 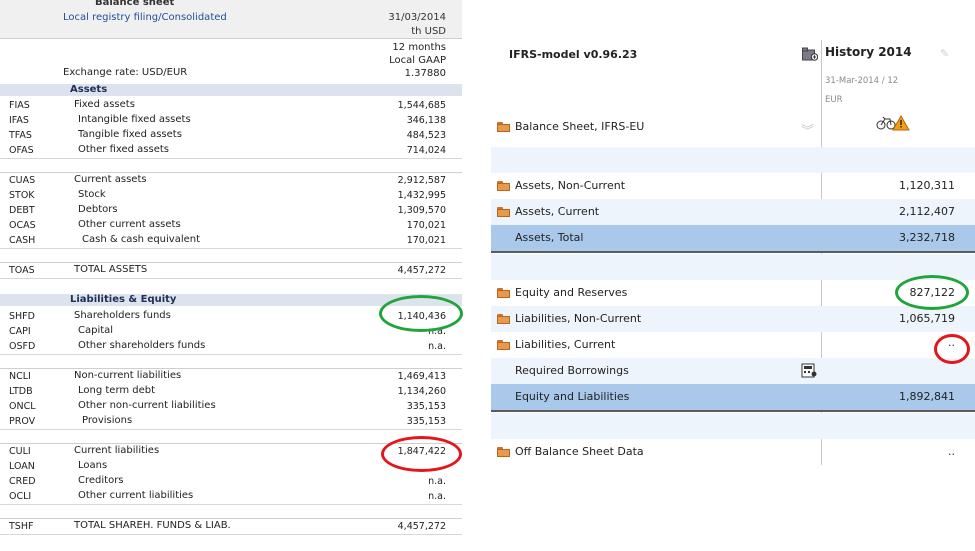 I want to click on list-item: Required Borrowings, so click(x=733, y=371).